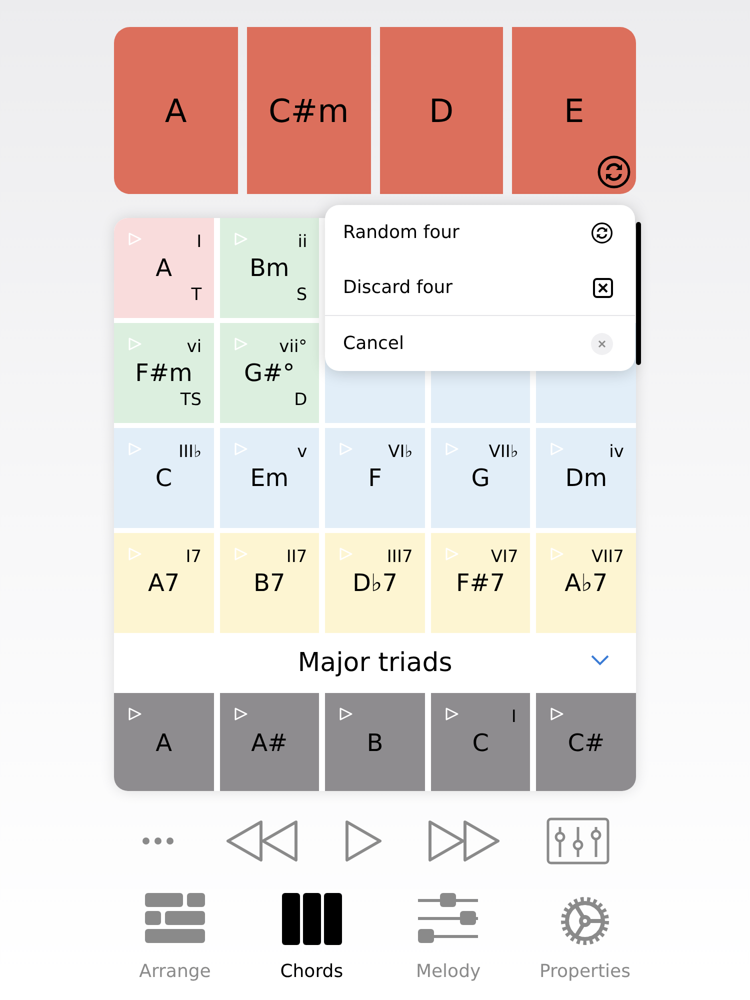  What do you see at coordinates (375, 663) in the screenshot?
I see `chord-set-title: Major triads` at bounding box center [375, 663].